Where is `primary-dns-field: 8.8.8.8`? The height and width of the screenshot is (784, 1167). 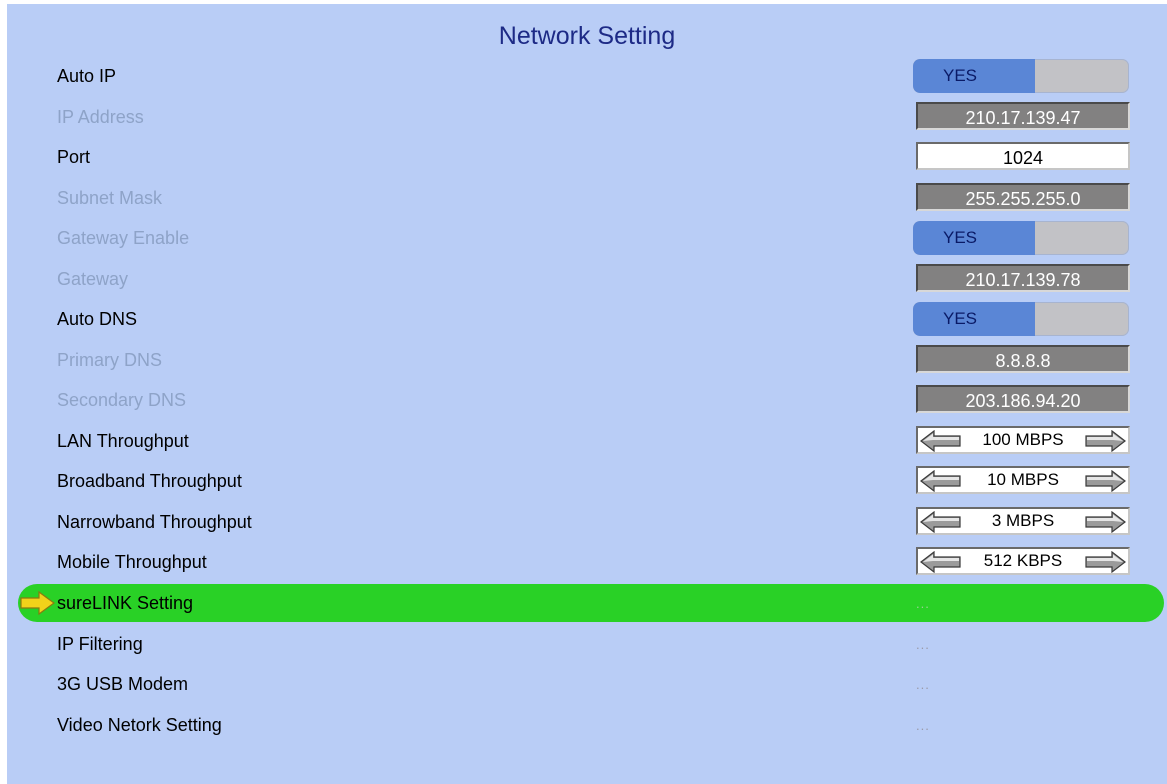 primary-dns-field: 8.8.8.8 is located at coordinates (1023, 359).